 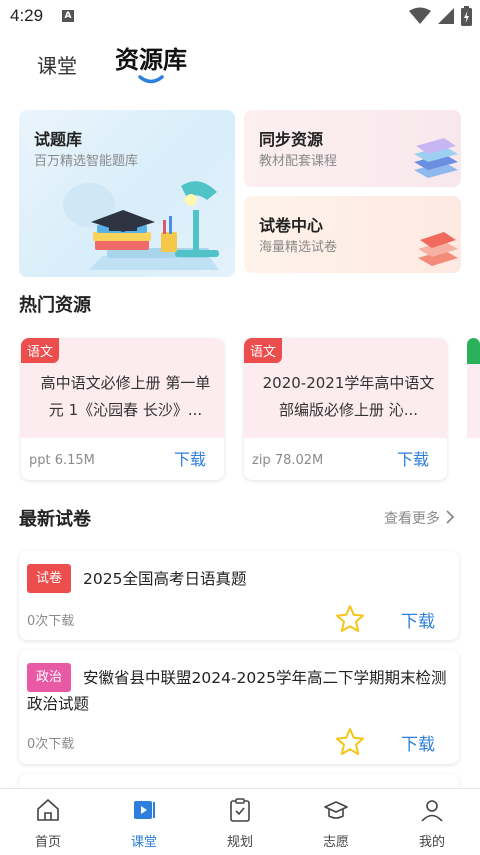 I want to click on status-time: 4:29, so click(x=27, y=15).